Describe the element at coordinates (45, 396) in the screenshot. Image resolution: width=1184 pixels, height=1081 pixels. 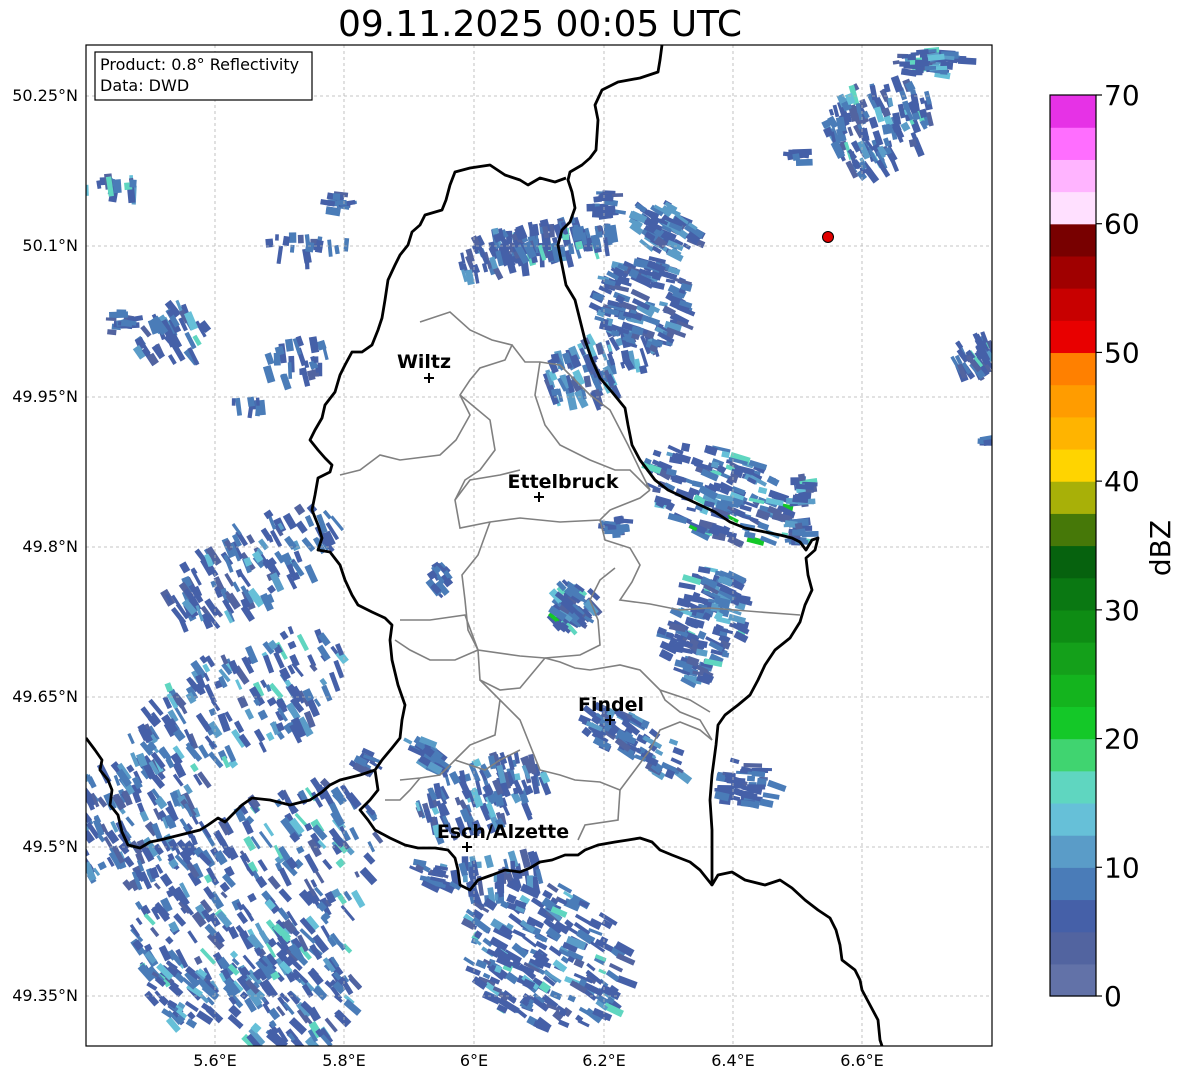
I see `lat-label: 49.95°N` at that location.